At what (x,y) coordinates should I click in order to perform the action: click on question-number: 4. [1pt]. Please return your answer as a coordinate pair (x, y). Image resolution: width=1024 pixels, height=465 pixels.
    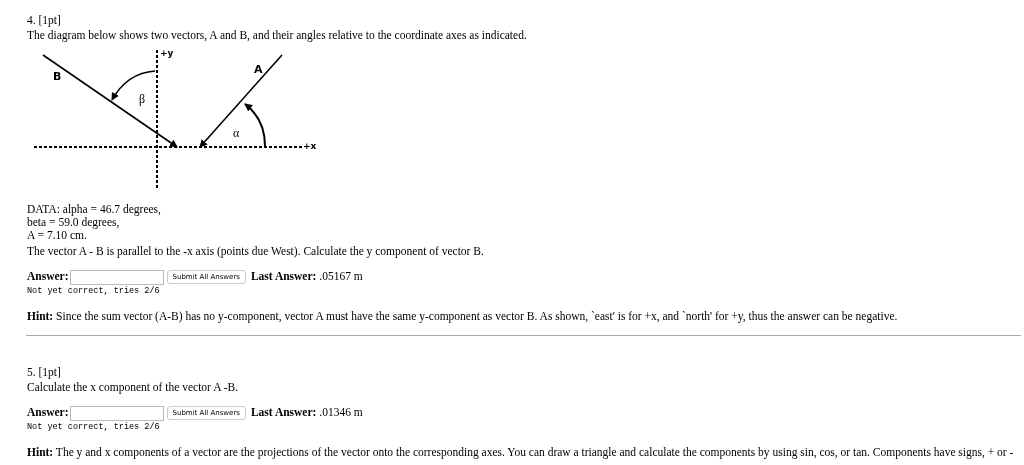
    Looking at the image, I should click on (44, 20).